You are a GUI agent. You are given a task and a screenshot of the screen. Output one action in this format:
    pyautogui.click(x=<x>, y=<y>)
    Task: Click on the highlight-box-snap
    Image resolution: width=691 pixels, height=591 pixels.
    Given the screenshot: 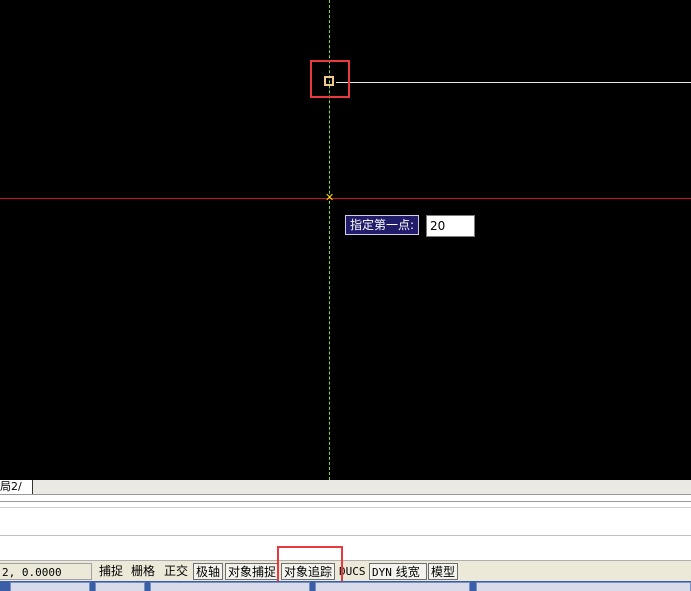 What is the action you would take?
    pyautogui.click(x=330, y=79)
    